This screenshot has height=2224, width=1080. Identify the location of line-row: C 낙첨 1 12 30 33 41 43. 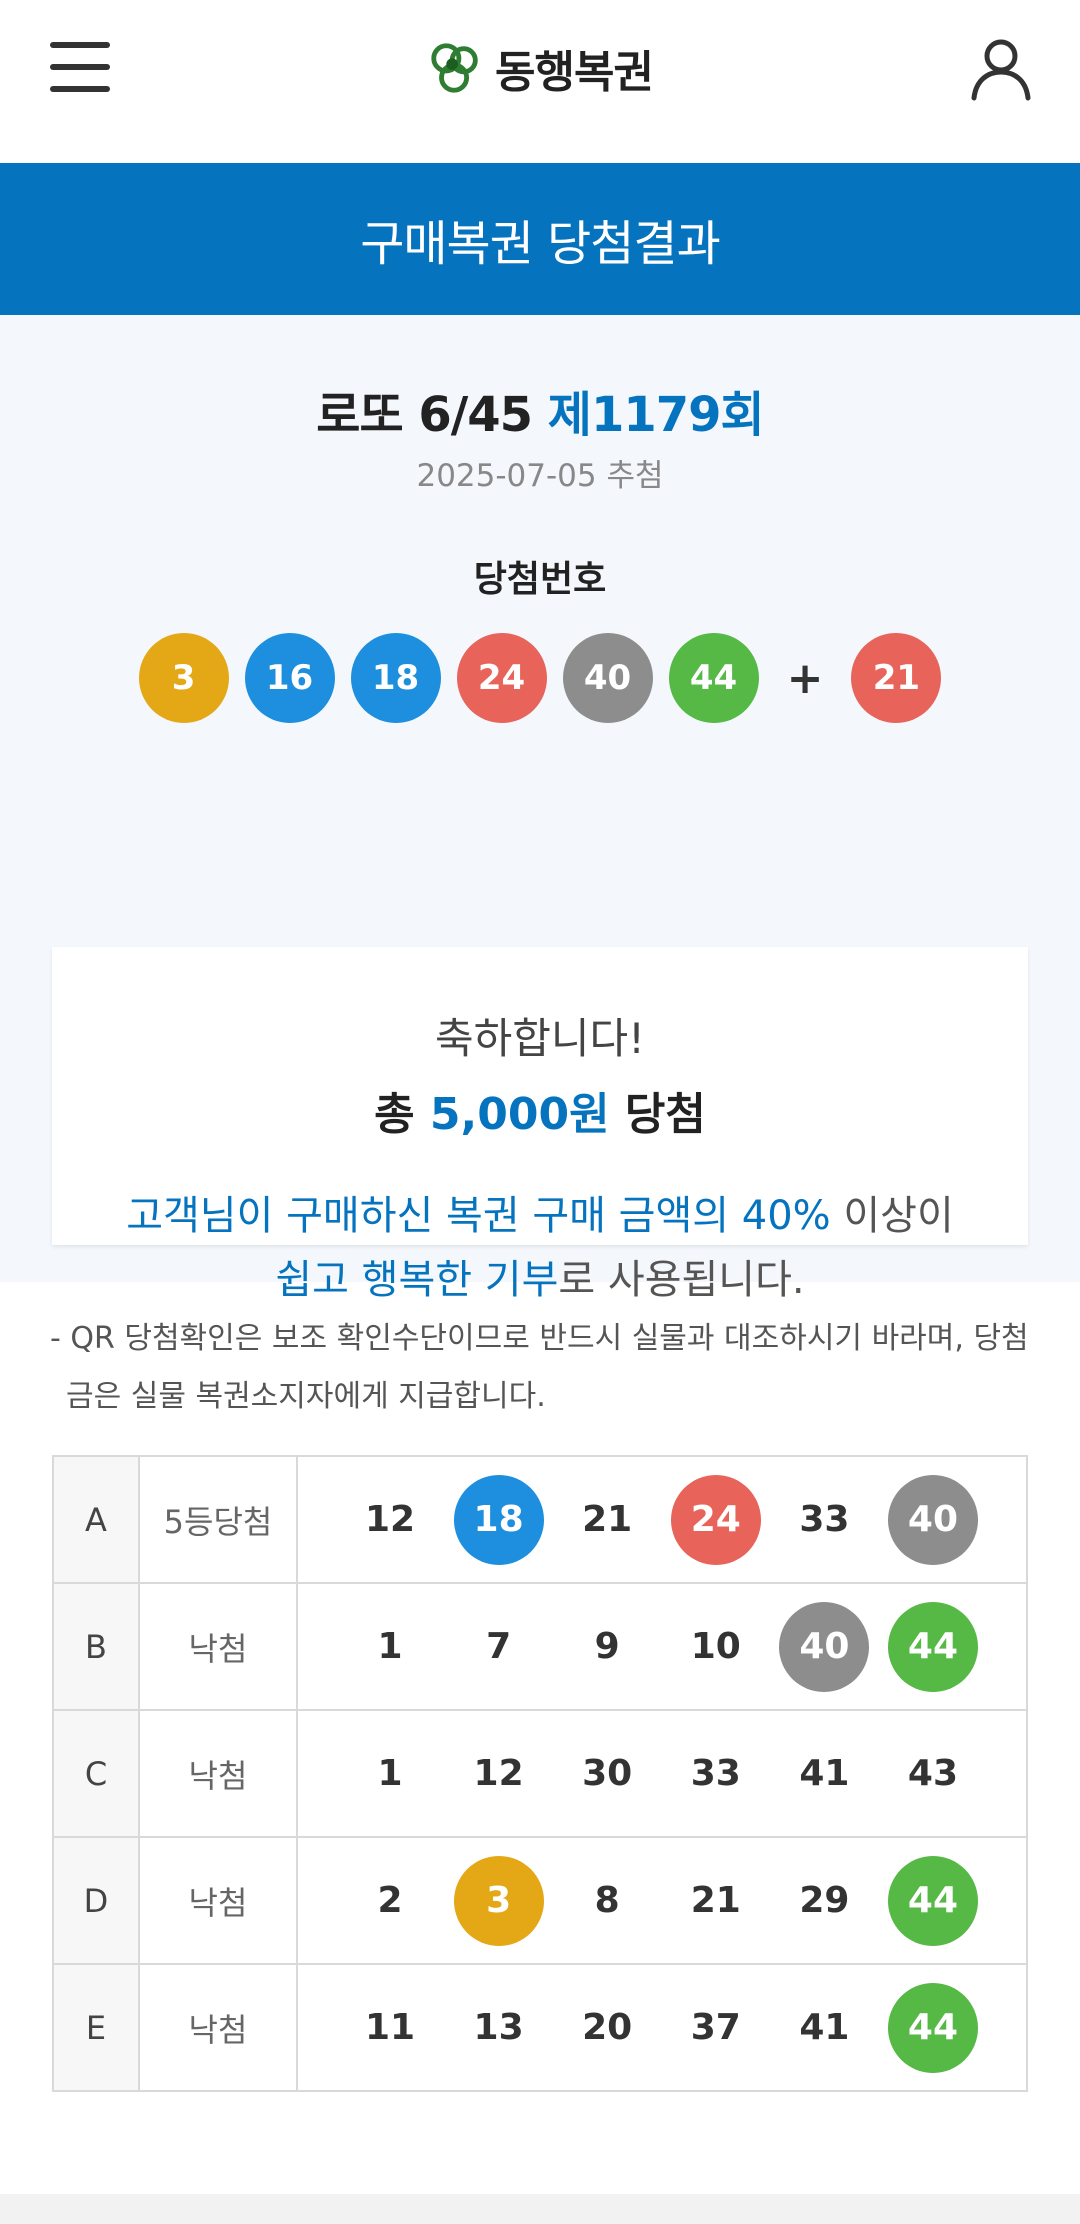
(540, 1773).